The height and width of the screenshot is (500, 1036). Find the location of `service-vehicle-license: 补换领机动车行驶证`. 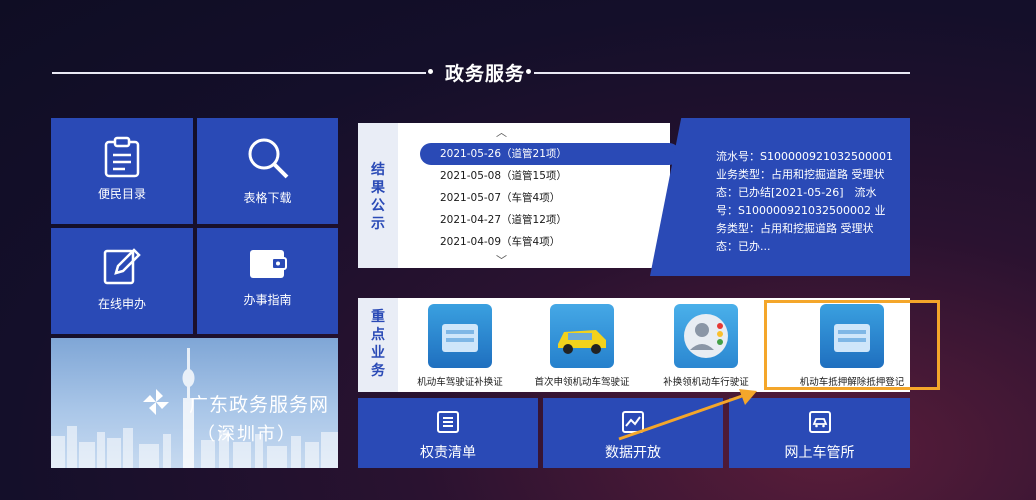

service-vehicle-license: 补换领机动车行驶证 is located at coordinates (706, 348).